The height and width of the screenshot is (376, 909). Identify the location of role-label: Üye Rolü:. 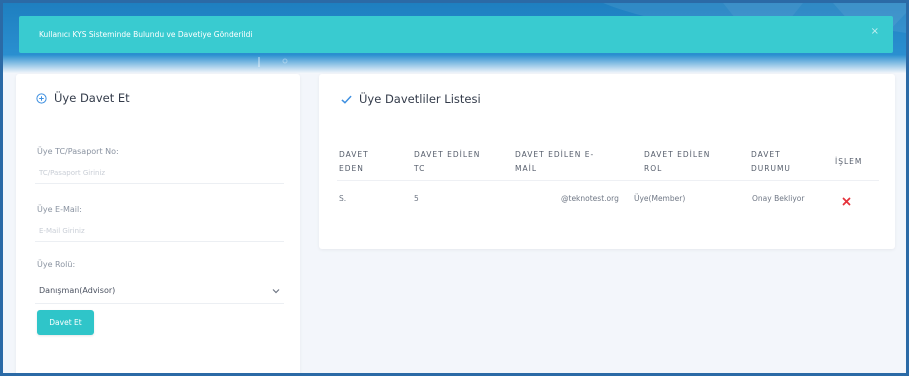
(56, 264).